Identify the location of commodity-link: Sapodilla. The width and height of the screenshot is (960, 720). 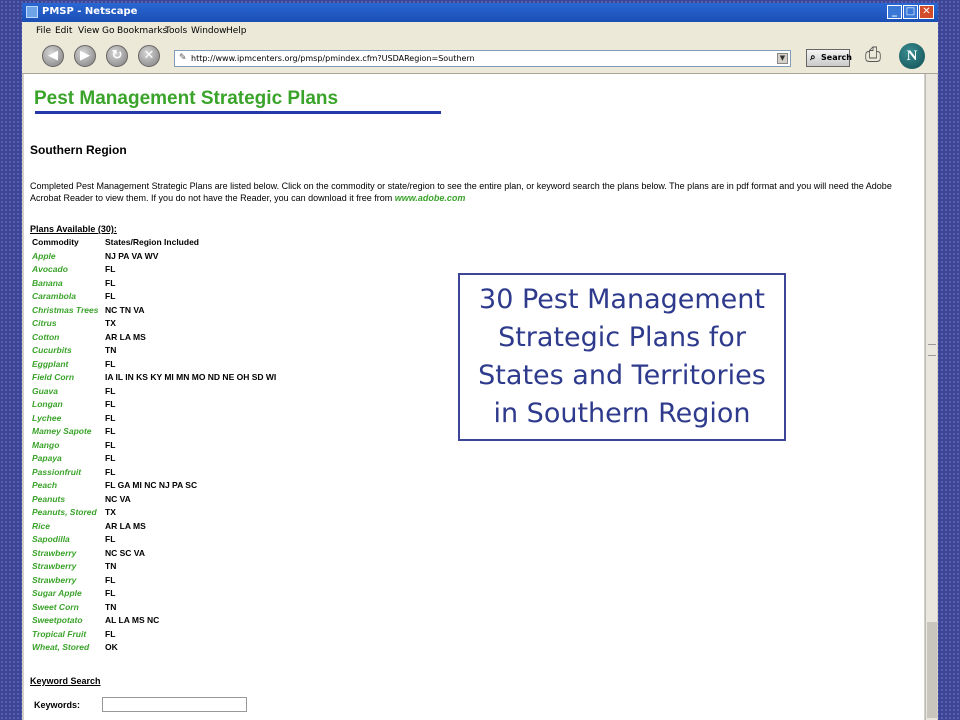
(51, 540).